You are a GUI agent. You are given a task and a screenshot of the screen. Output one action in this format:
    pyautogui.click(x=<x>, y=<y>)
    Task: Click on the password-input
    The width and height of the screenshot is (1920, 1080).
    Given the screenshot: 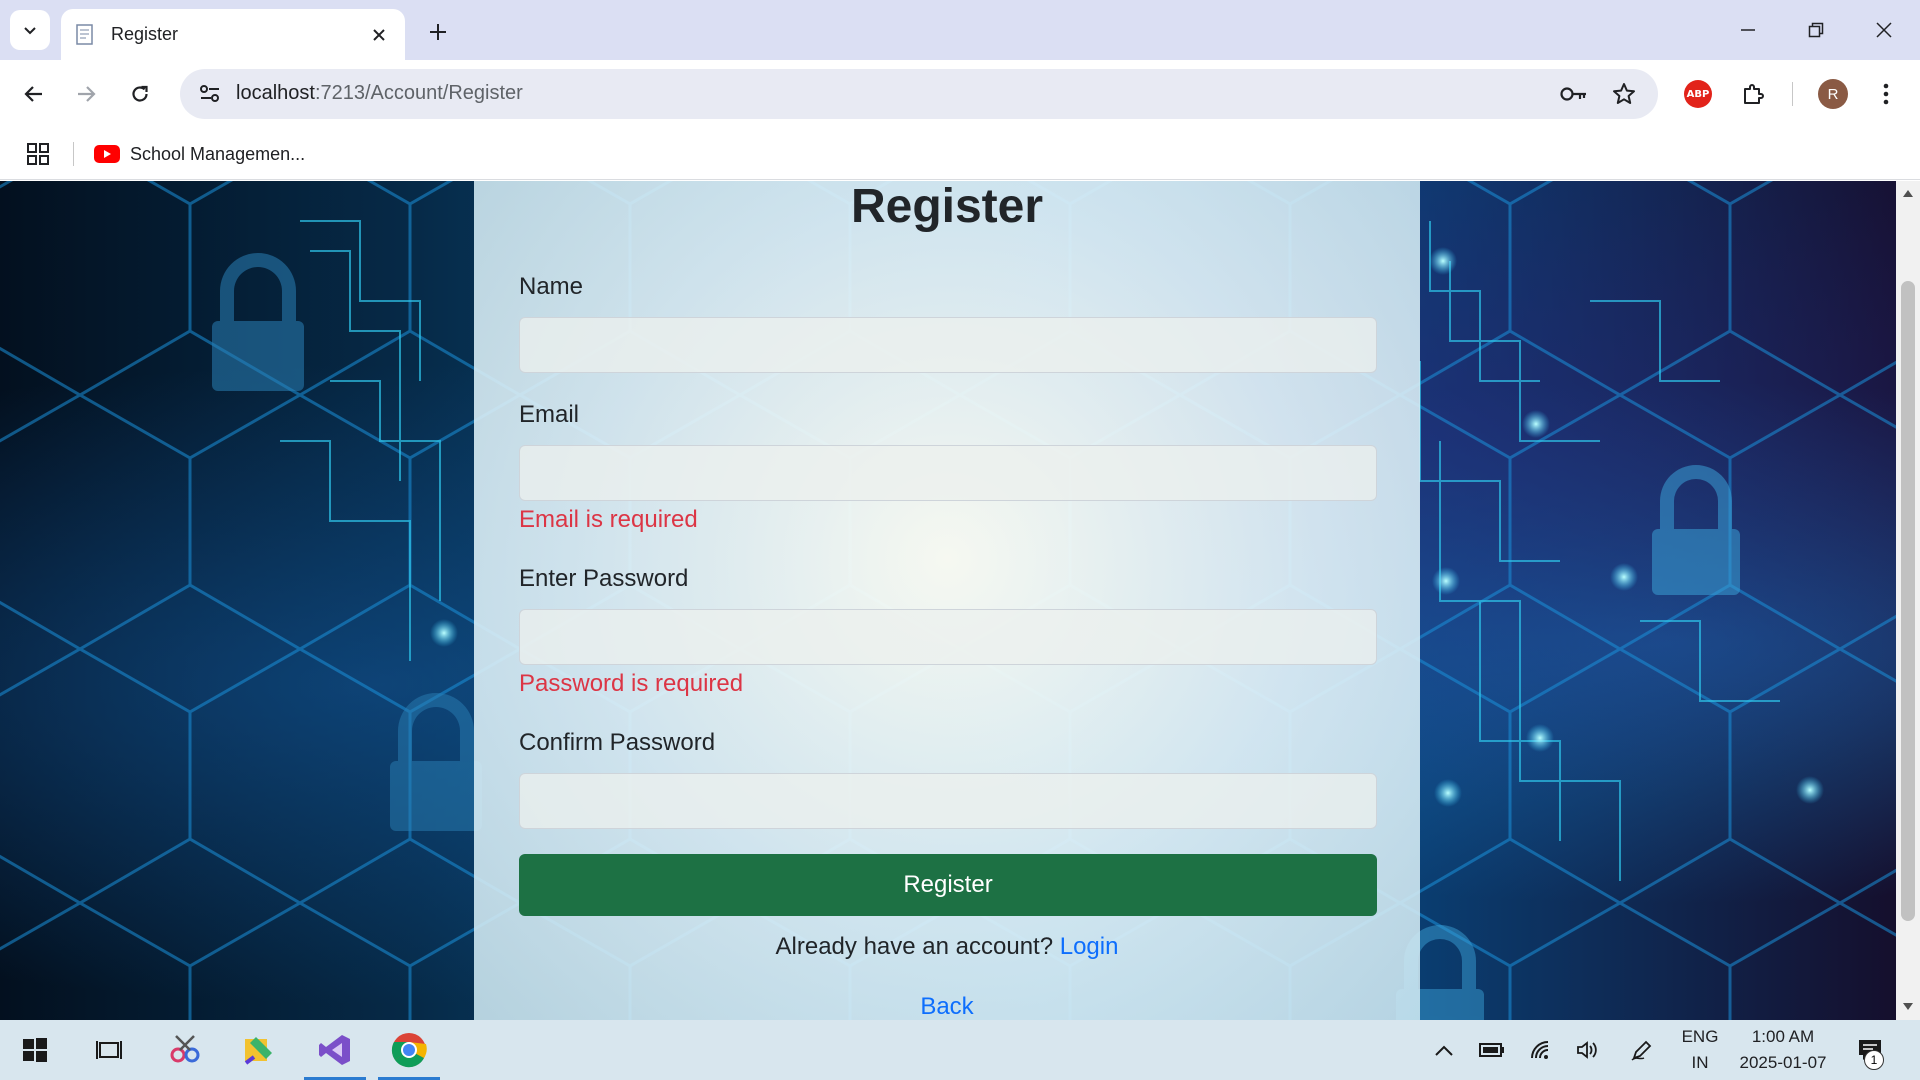 What is the action you would take?
    pyautogui.click(x=948, y=637)
    